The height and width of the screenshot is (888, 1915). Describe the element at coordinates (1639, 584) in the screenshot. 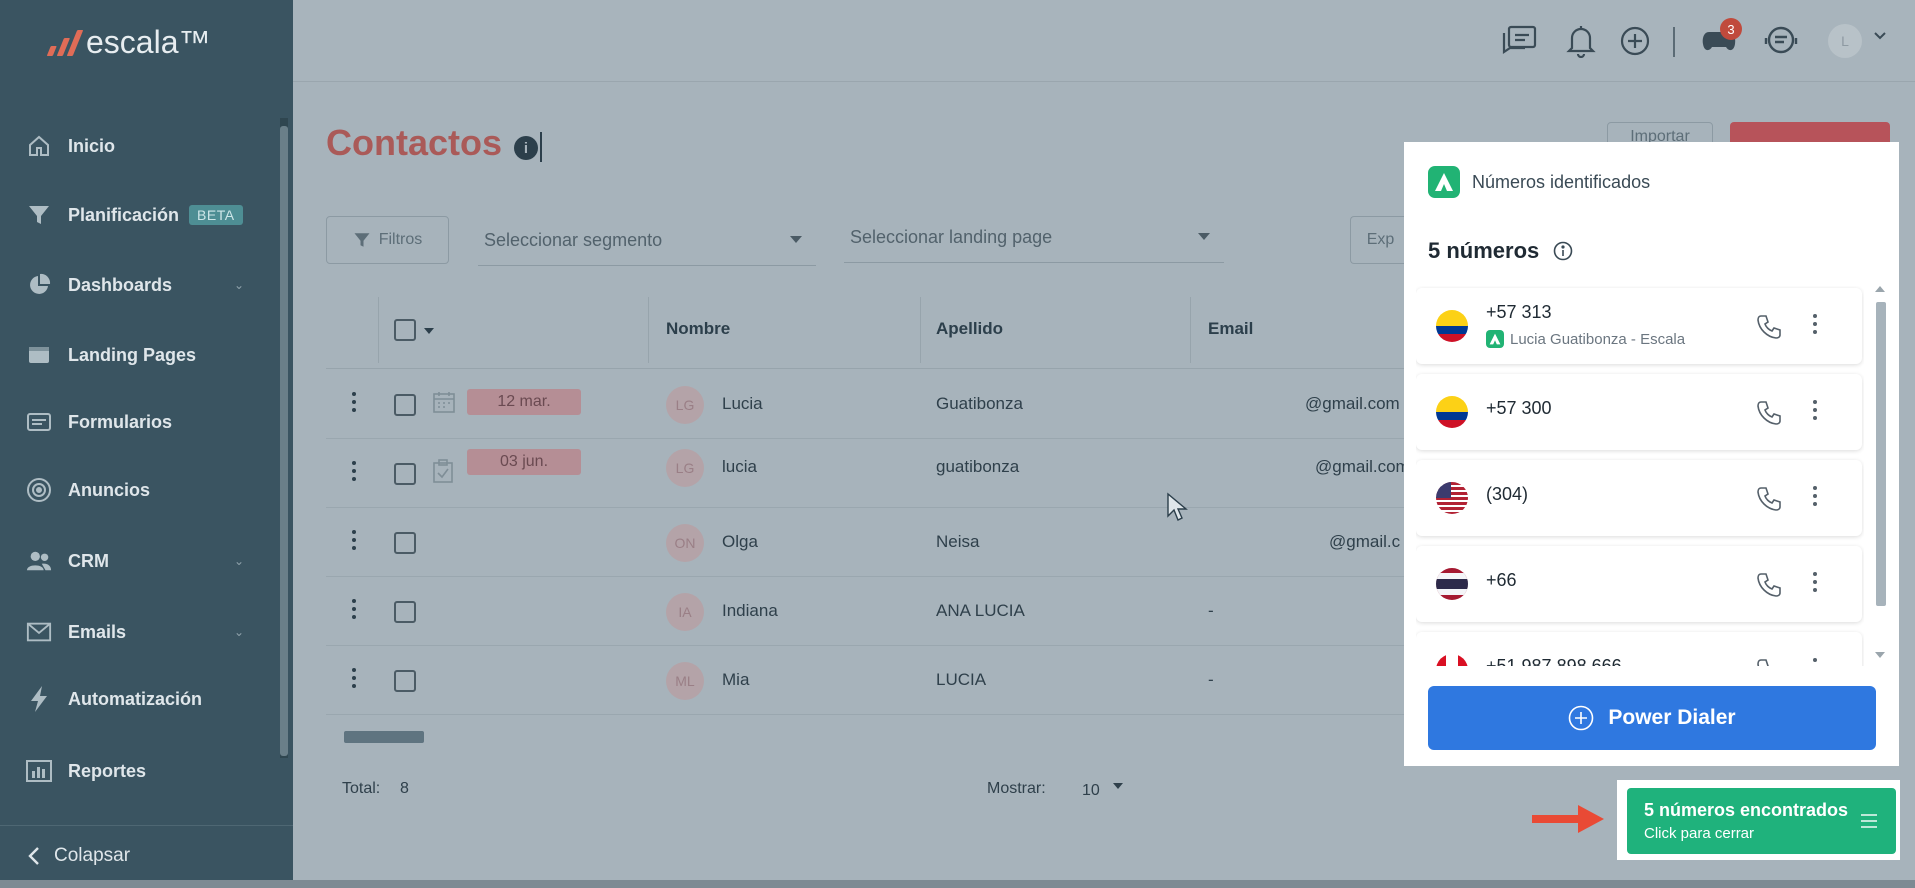

I see `number-card: +66` at that location.